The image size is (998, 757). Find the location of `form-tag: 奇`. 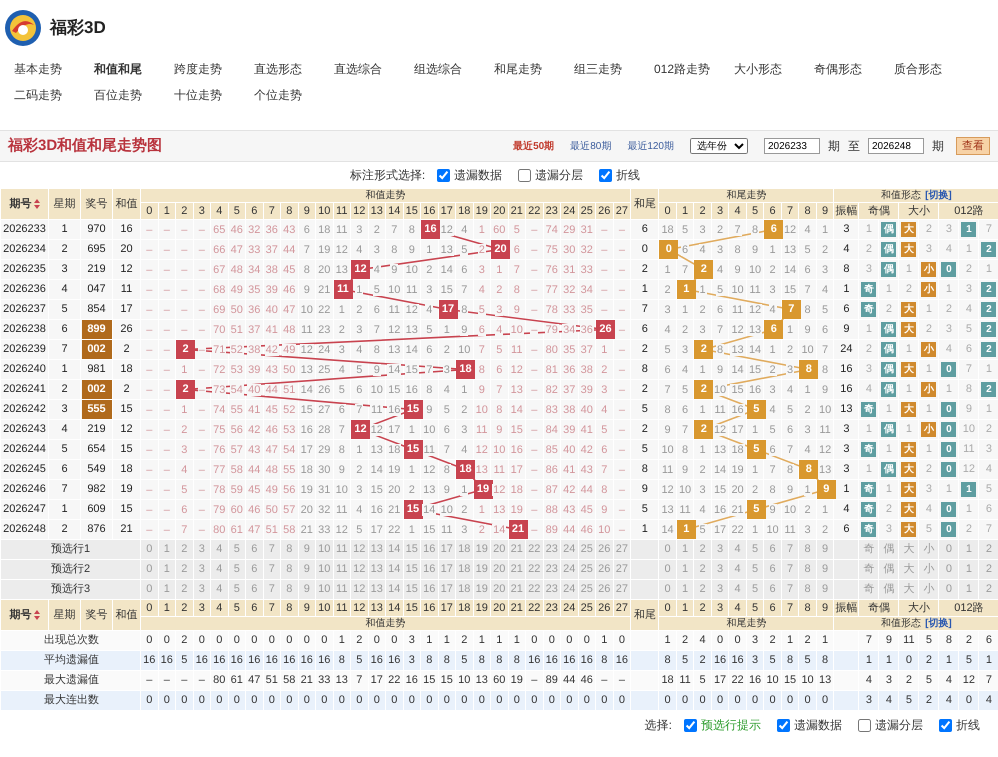

form-tag: 奇 is located at coordinates (868, 489).